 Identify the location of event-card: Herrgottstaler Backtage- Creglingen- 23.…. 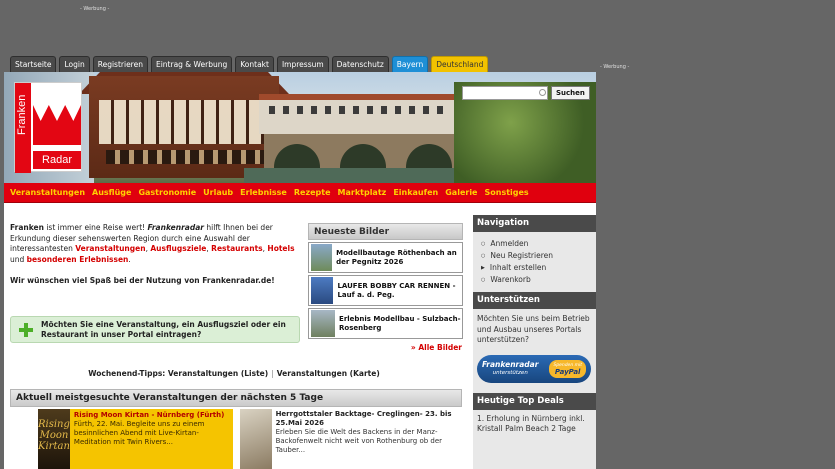
(352, 439).